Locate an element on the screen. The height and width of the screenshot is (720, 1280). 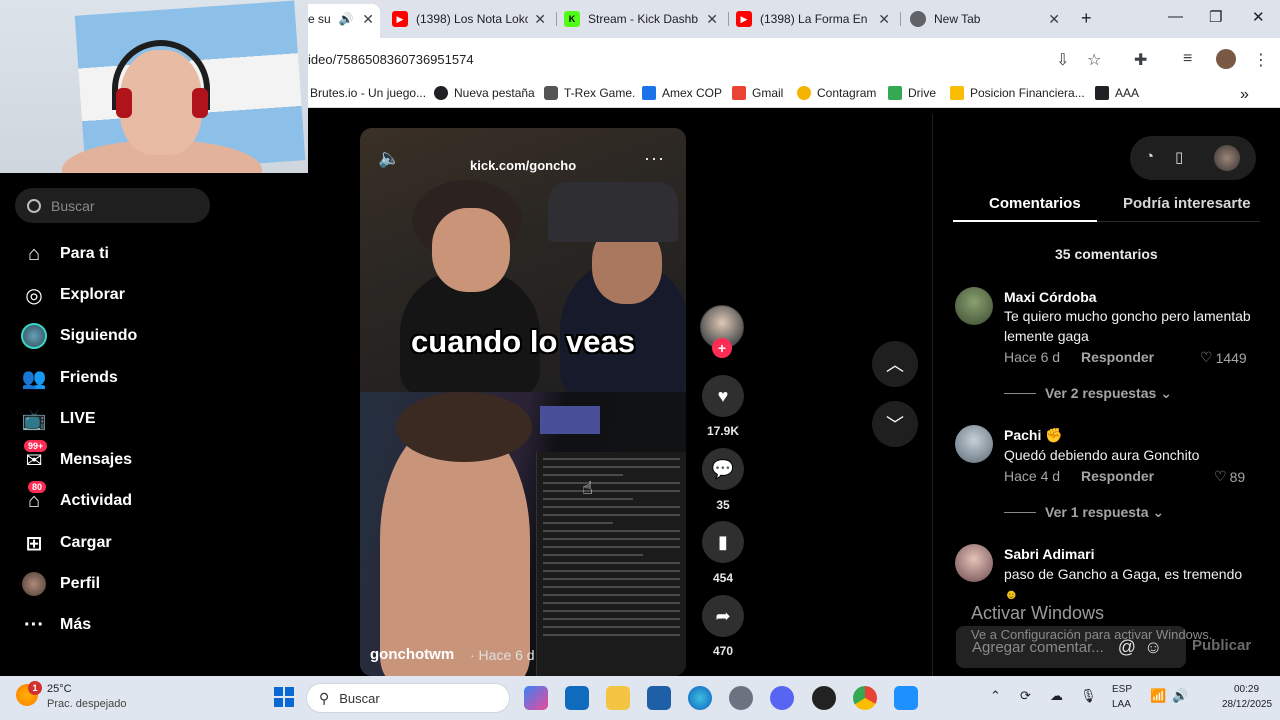
tab-you-may-like: Podría interesarte is located at coordinates (1187, 203).